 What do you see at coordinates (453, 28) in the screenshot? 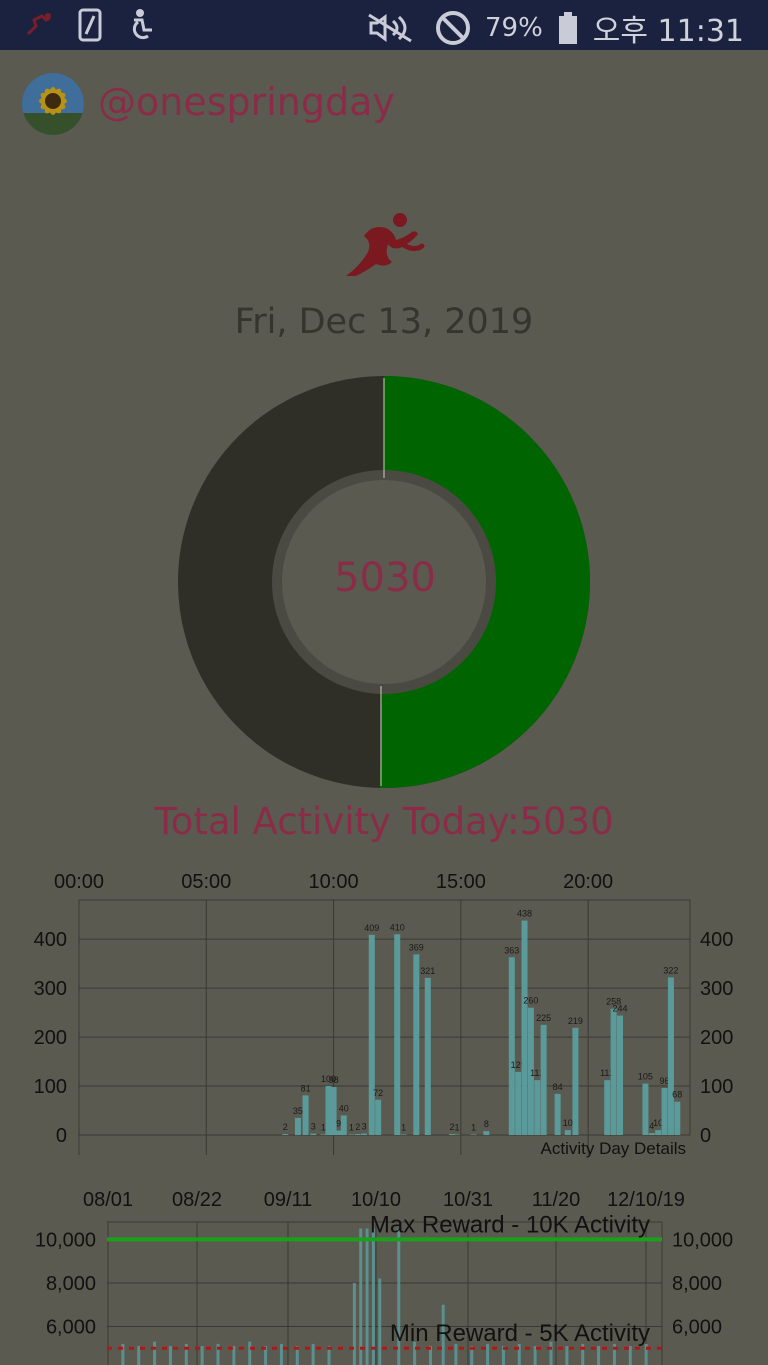
I see `do-not-disturb-icon` at bounding box center [453, 28].